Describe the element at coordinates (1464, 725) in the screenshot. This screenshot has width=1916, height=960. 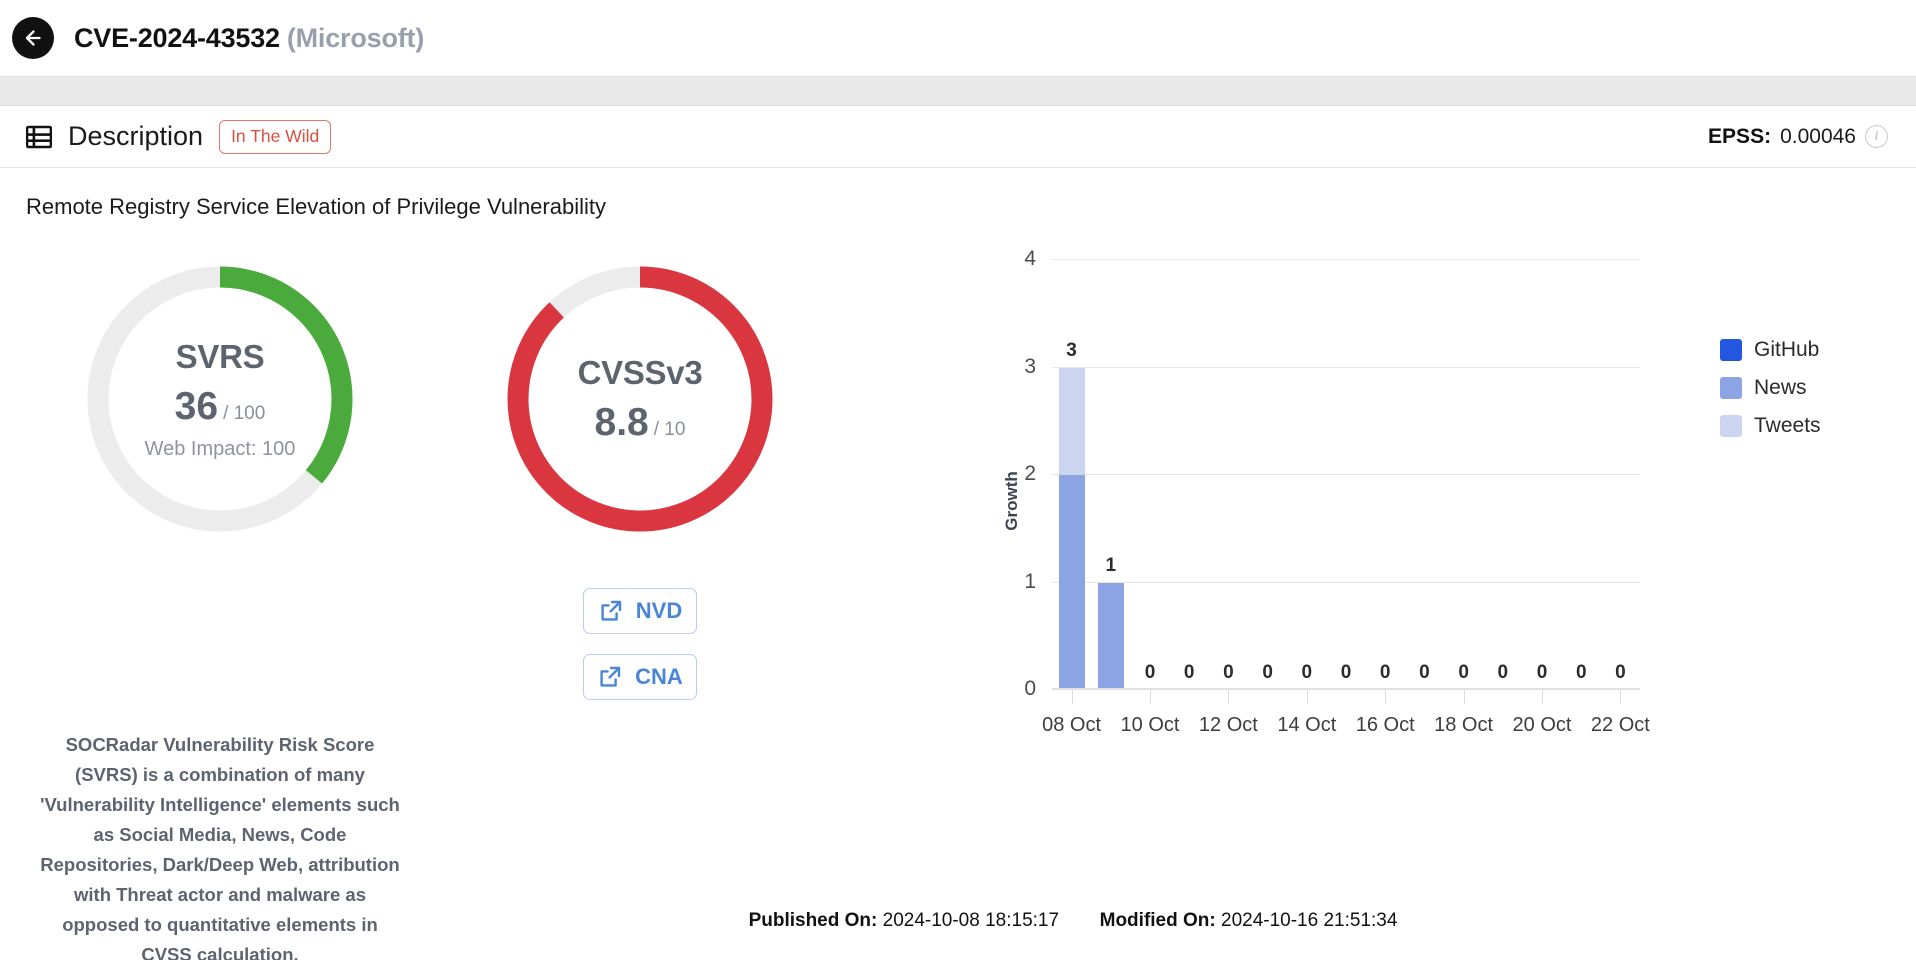
I see `x-axis-tick-label: 18 Oct` at that location.